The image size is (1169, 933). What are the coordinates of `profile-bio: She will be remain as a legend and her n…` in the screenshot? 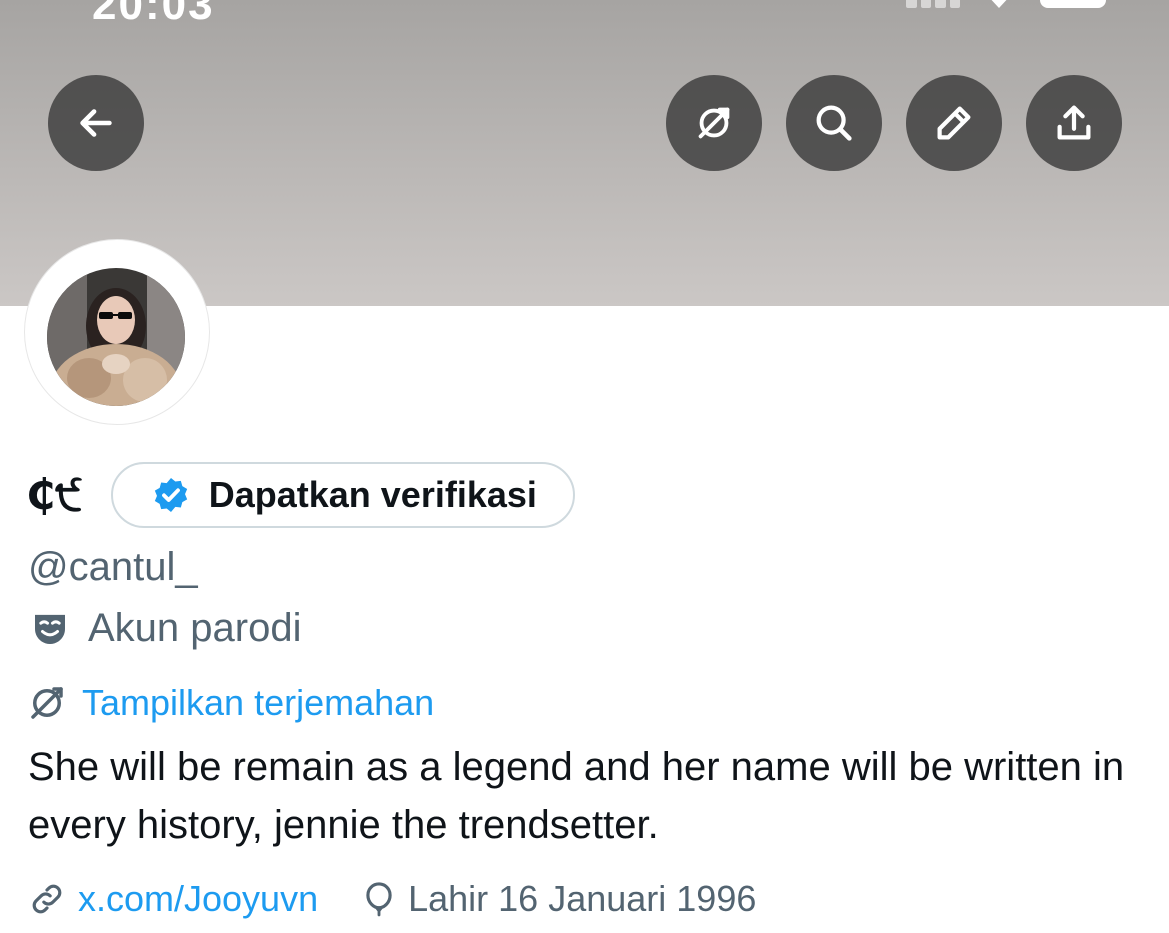 It's located at (576, 796).